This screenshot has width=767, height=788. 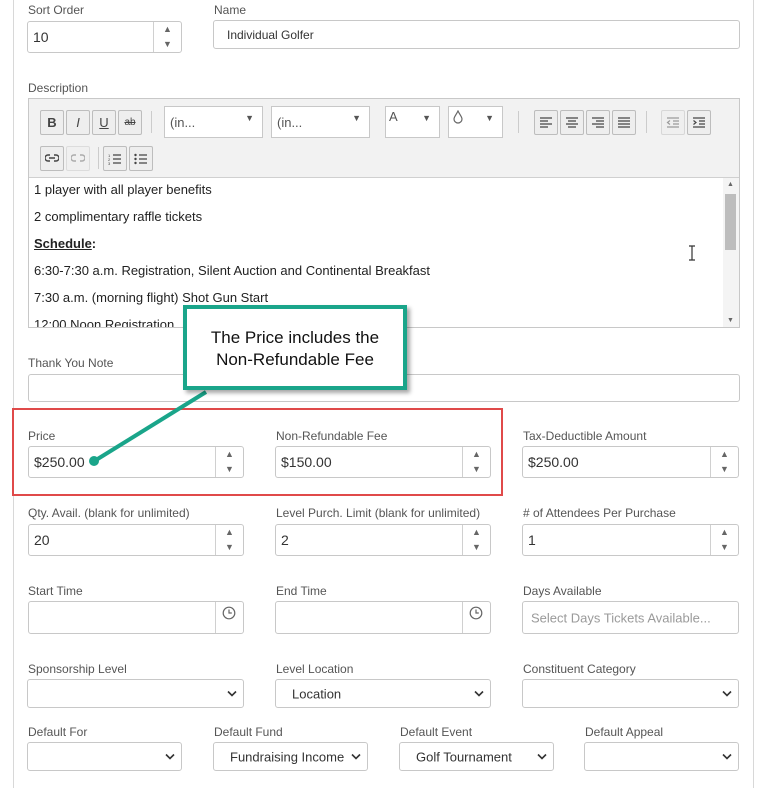 What do you see at coordinates (295, 337) in the screenshot?
I see `callout-line-1: The Price includes the` at bounding box center [295, 337].